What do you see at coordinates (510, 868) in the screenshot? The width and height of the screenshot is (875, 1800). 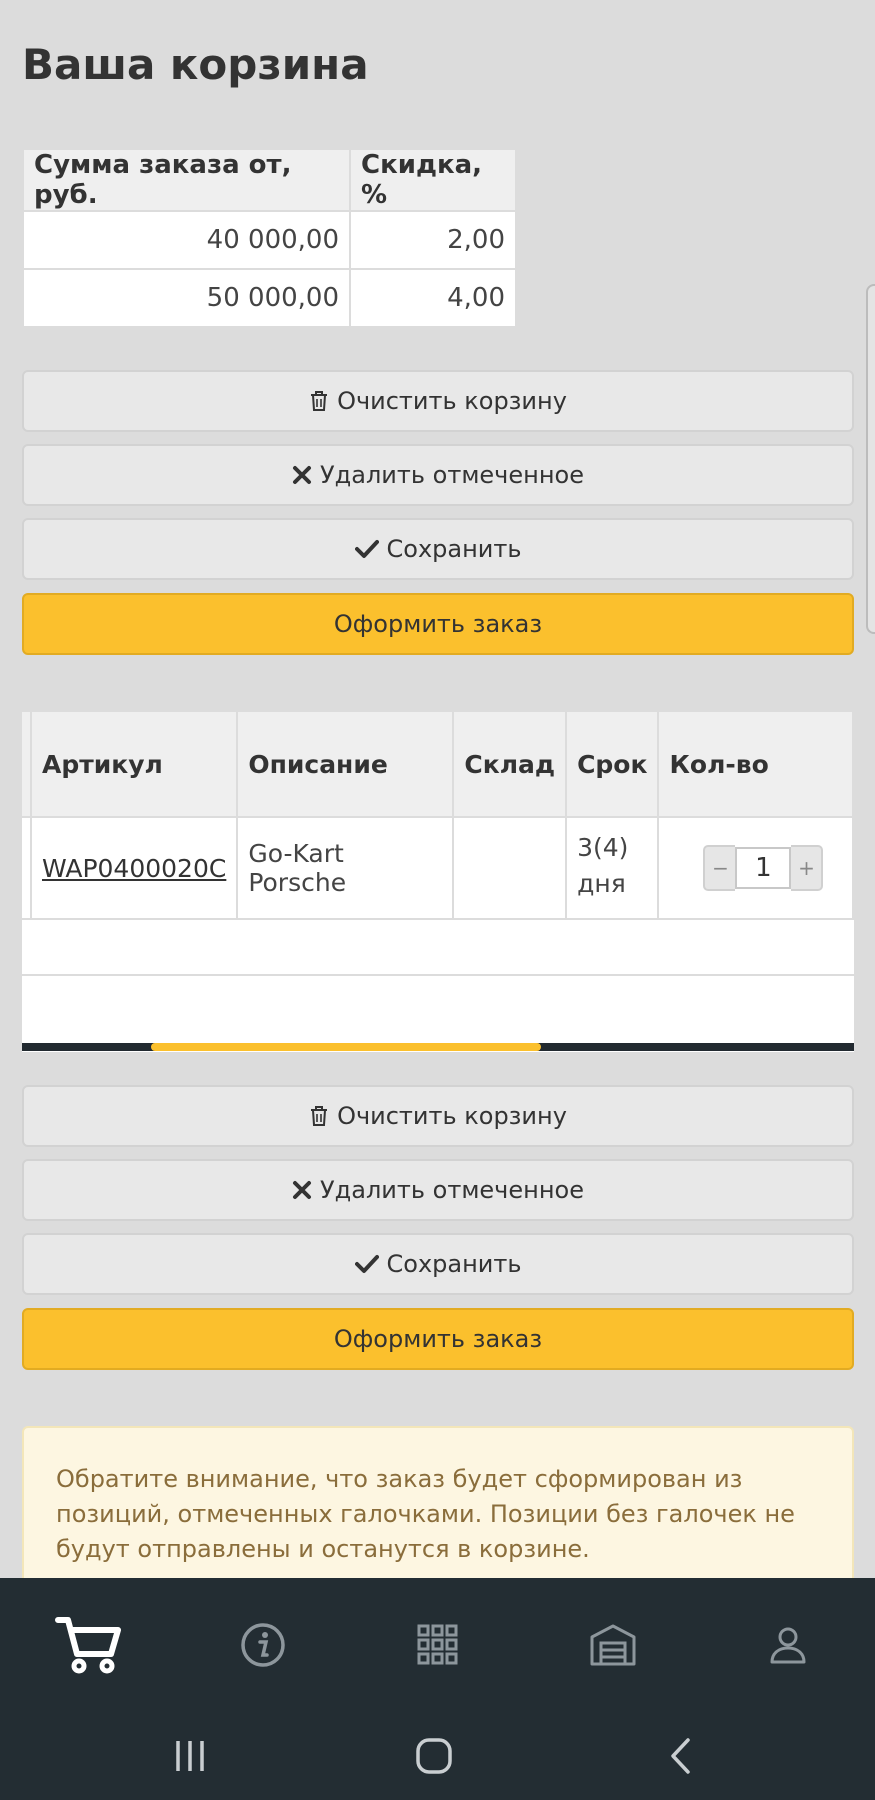 I see `warehouse-cell` at bounding box center [510, 868].